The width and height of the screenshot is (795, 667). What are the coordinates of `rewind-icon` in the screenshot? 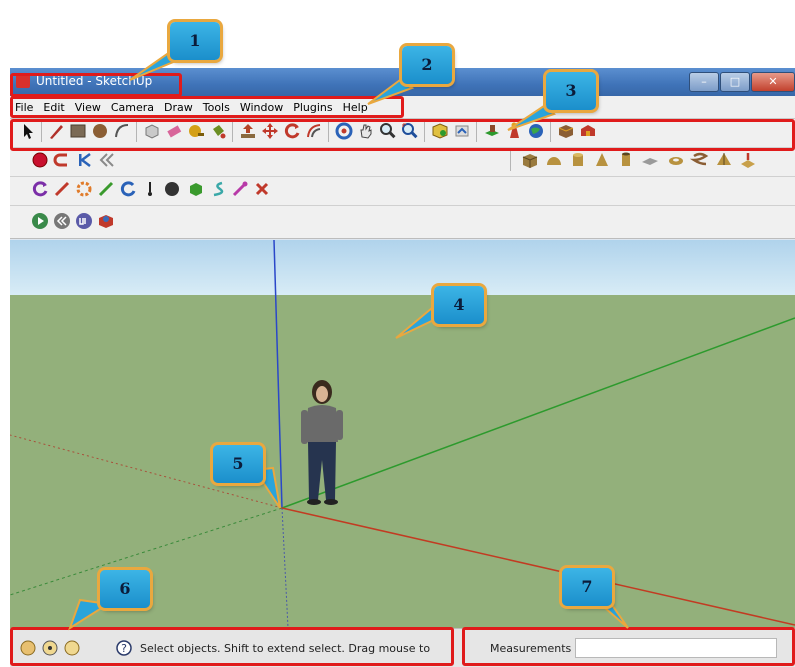 It's located at (106, 160).